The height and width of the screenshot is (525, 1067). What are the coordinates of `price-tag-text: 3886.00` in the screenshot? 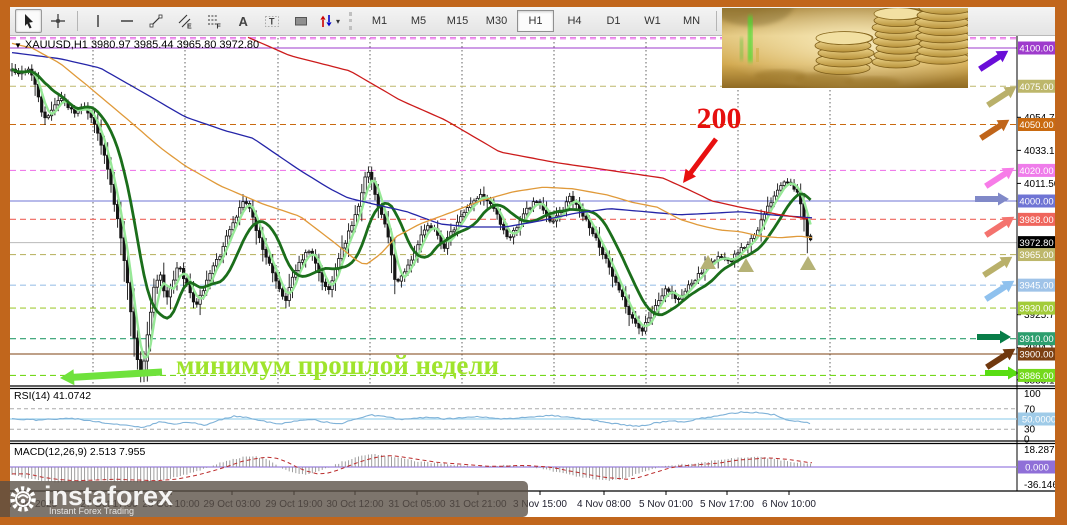 It's located at (1036, 376).